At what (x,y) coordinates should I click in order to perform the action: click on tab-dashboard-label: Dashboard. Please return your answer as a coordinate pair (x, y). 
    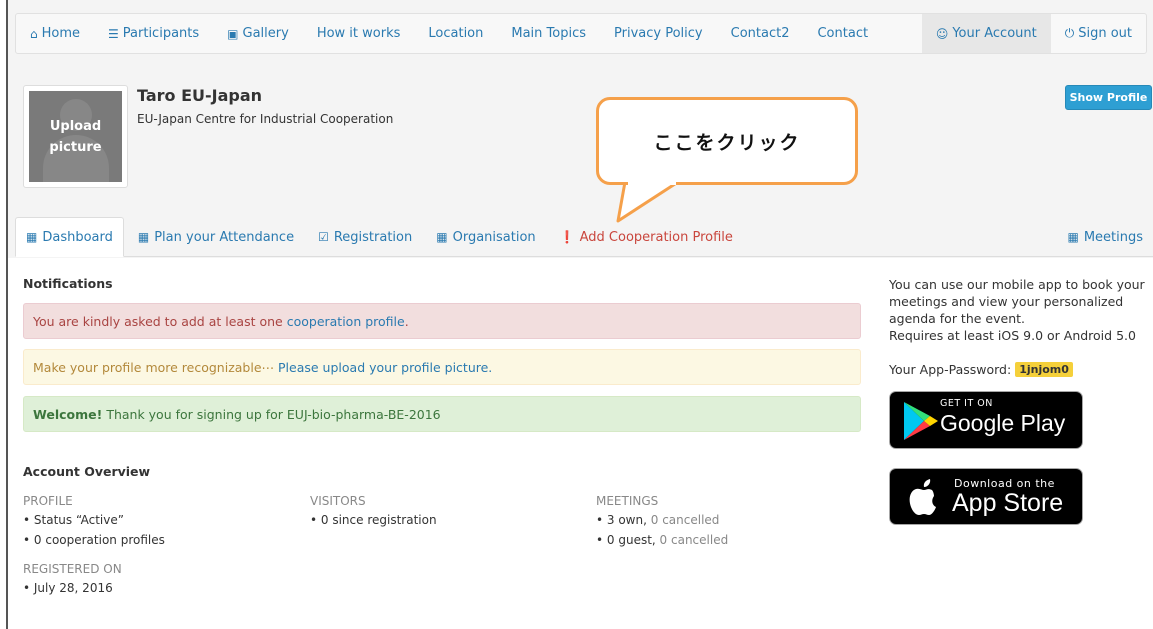
    Looking at the image, I should click on (77, 237).